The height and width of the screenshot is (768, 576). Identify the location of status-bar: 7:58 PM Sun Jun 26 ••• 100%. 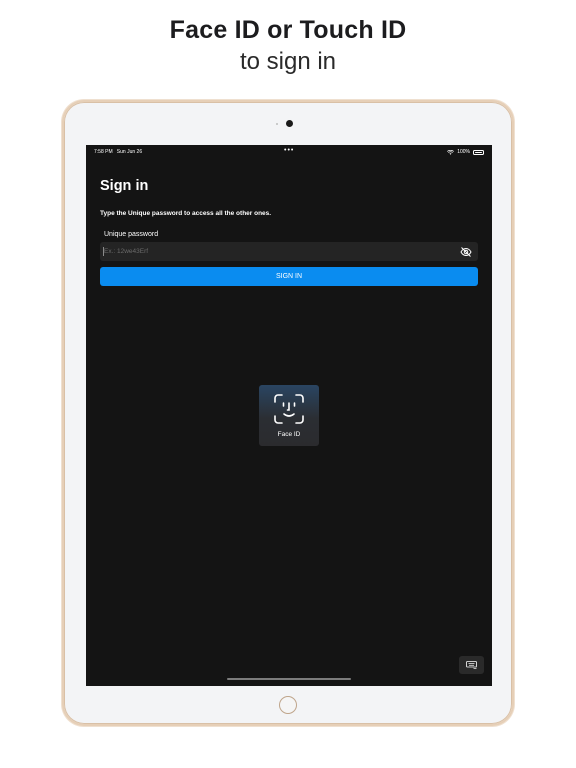
(289, 152).